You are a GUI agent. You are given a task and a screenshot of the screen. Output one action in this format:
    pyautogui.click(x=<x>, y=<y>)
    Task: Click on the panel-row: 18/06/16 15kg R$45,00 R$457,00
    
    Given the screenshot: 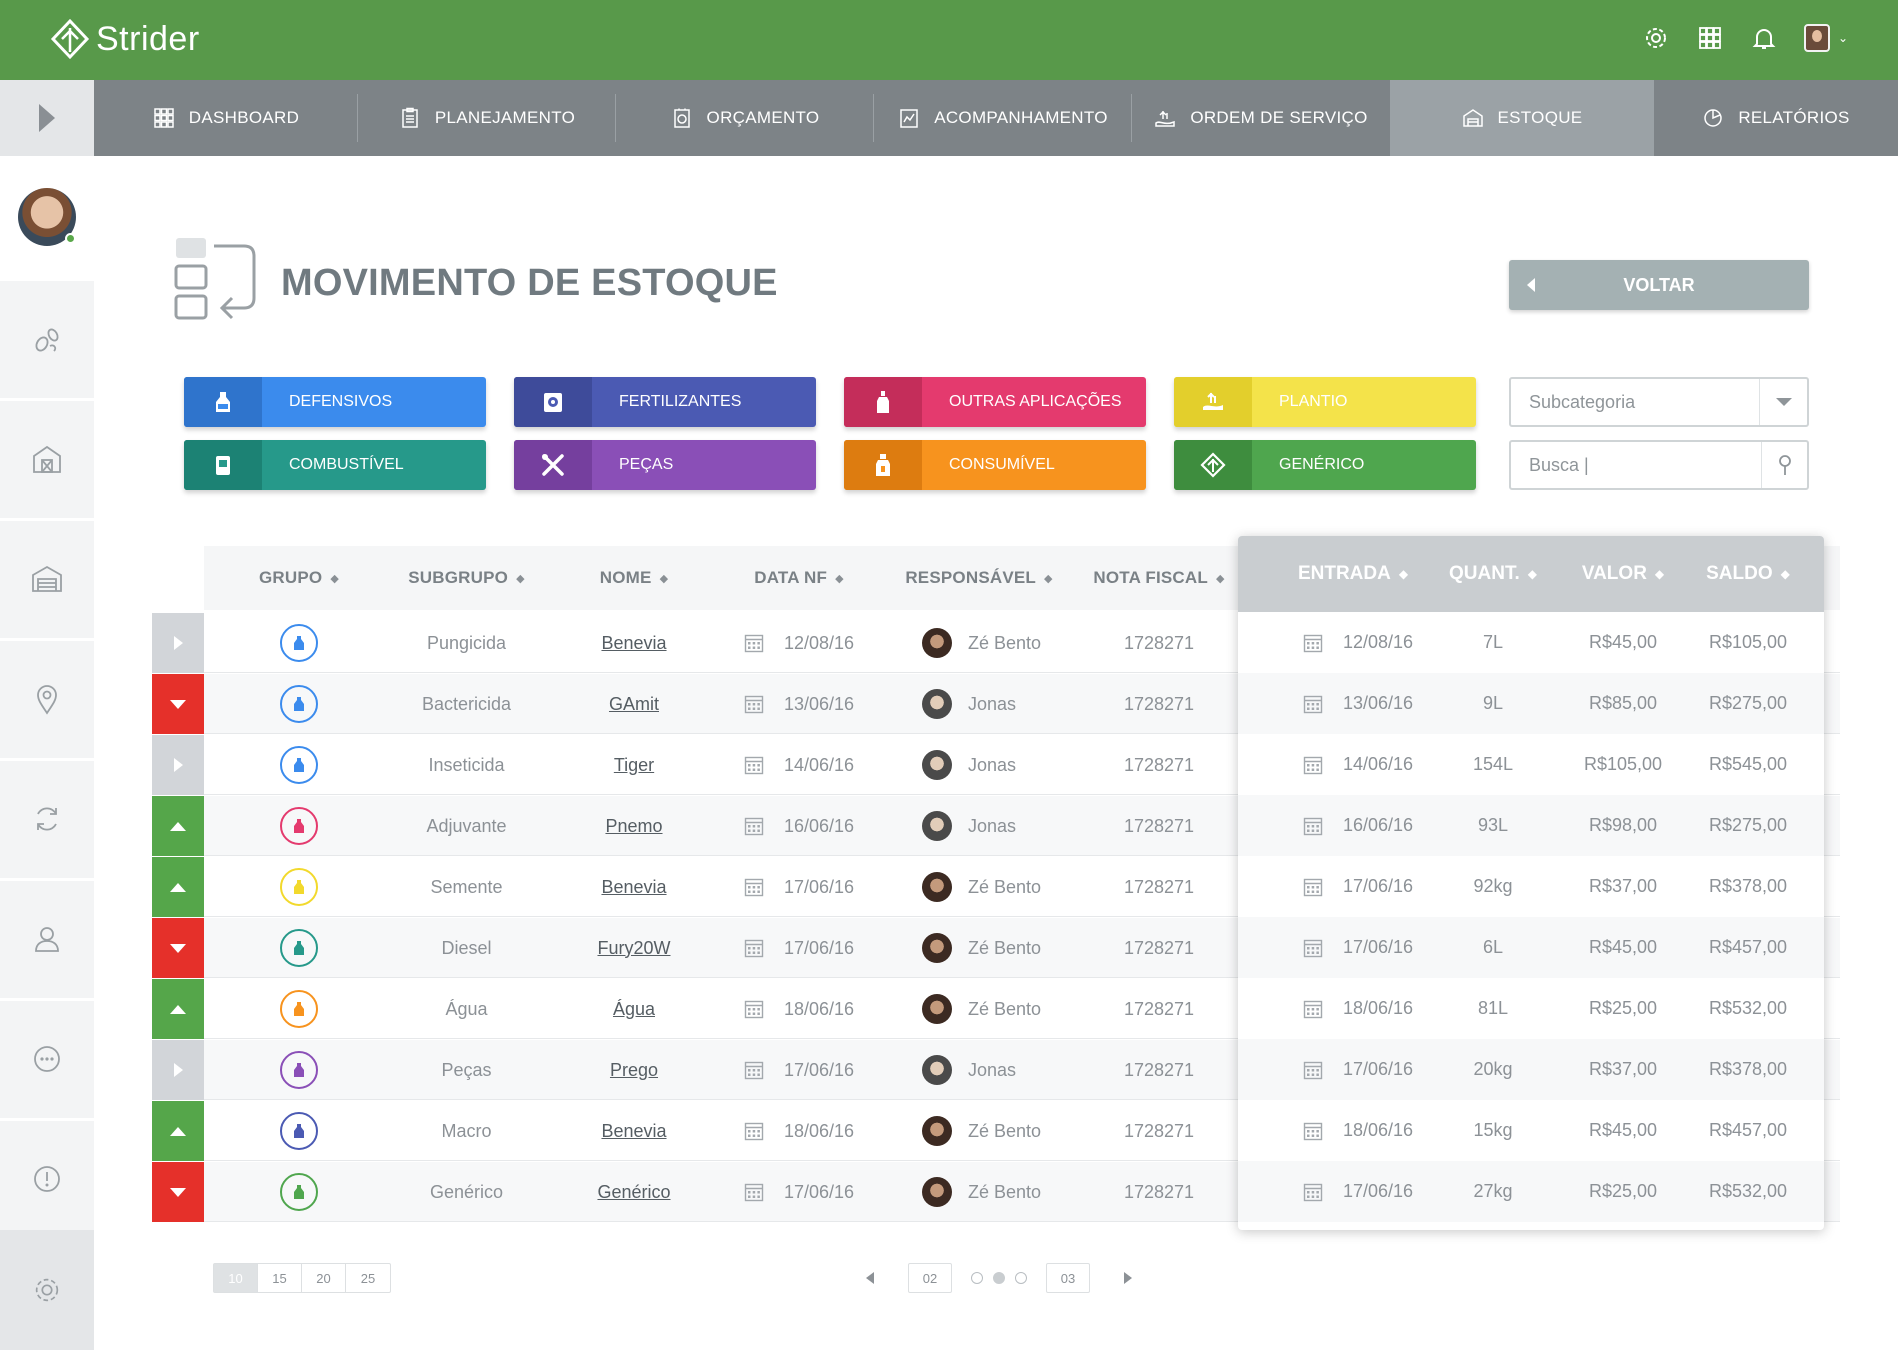 What is the action you would take?
    pyautogui.click(x=1531, y=1130)
    